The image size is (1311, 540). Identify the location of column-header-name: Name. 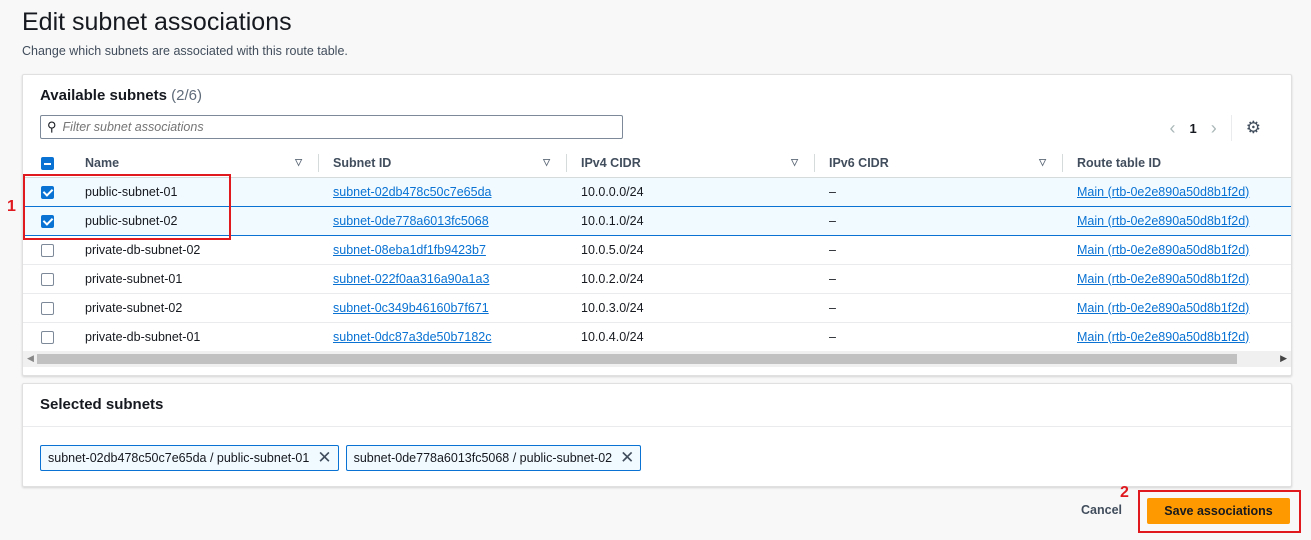
(102, 163).